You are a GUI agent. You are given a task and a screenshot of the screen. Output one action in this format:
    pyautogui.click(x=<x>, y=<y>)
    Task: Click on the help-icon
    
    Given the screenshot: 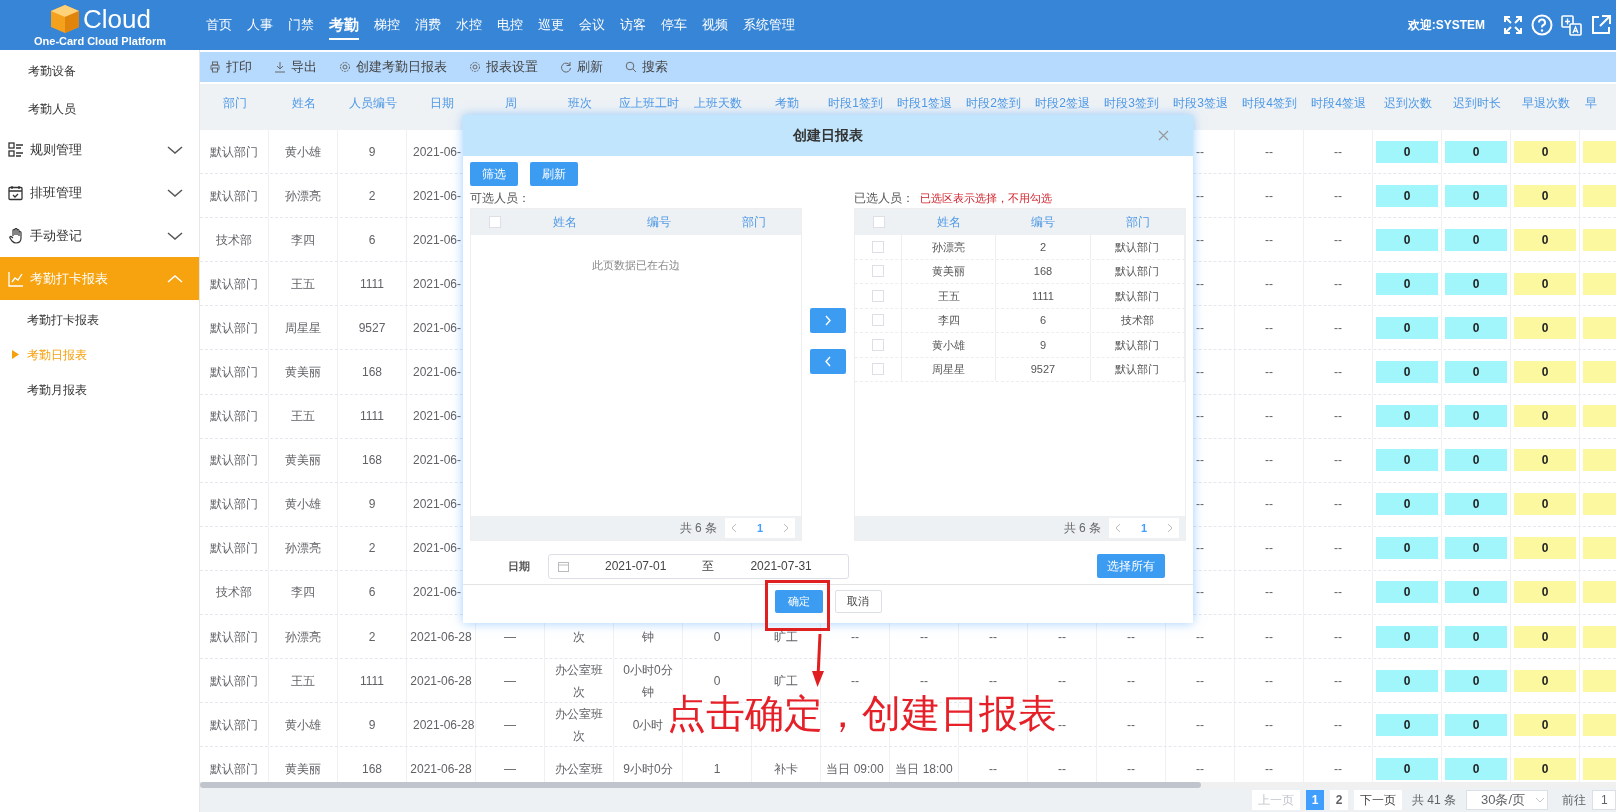 What is the action you would take?
    pyautogui.click(x=1542, y=25)
    